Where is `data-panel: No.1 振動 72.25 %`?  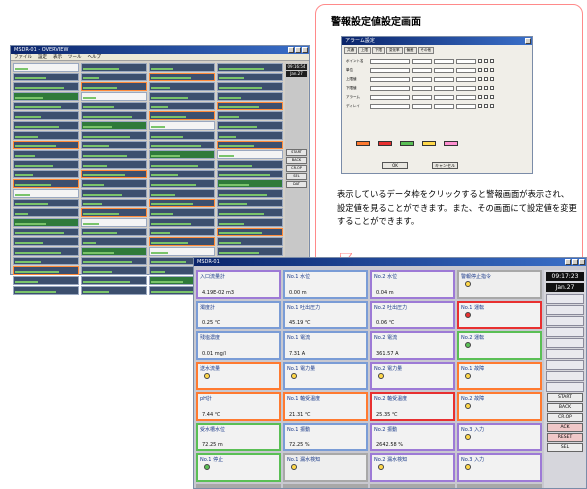 data-panel: No.1 振動 72.25 % is located at coordinates (325, 437).